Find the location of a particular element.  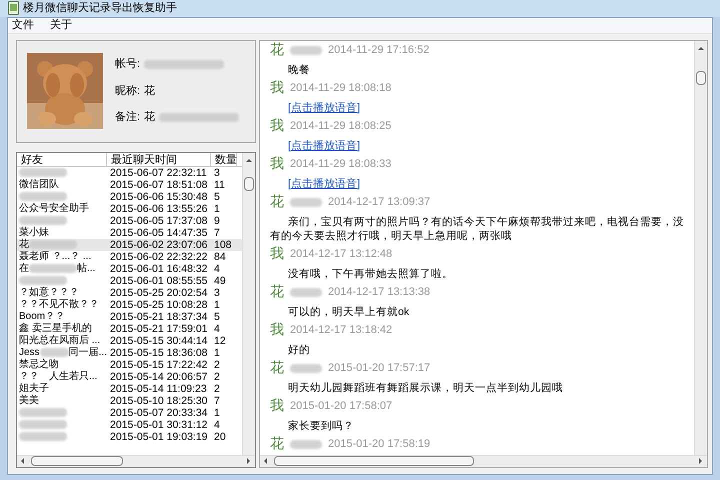

column-header: 最近聊天时间 is located at coordinates (159, 159).